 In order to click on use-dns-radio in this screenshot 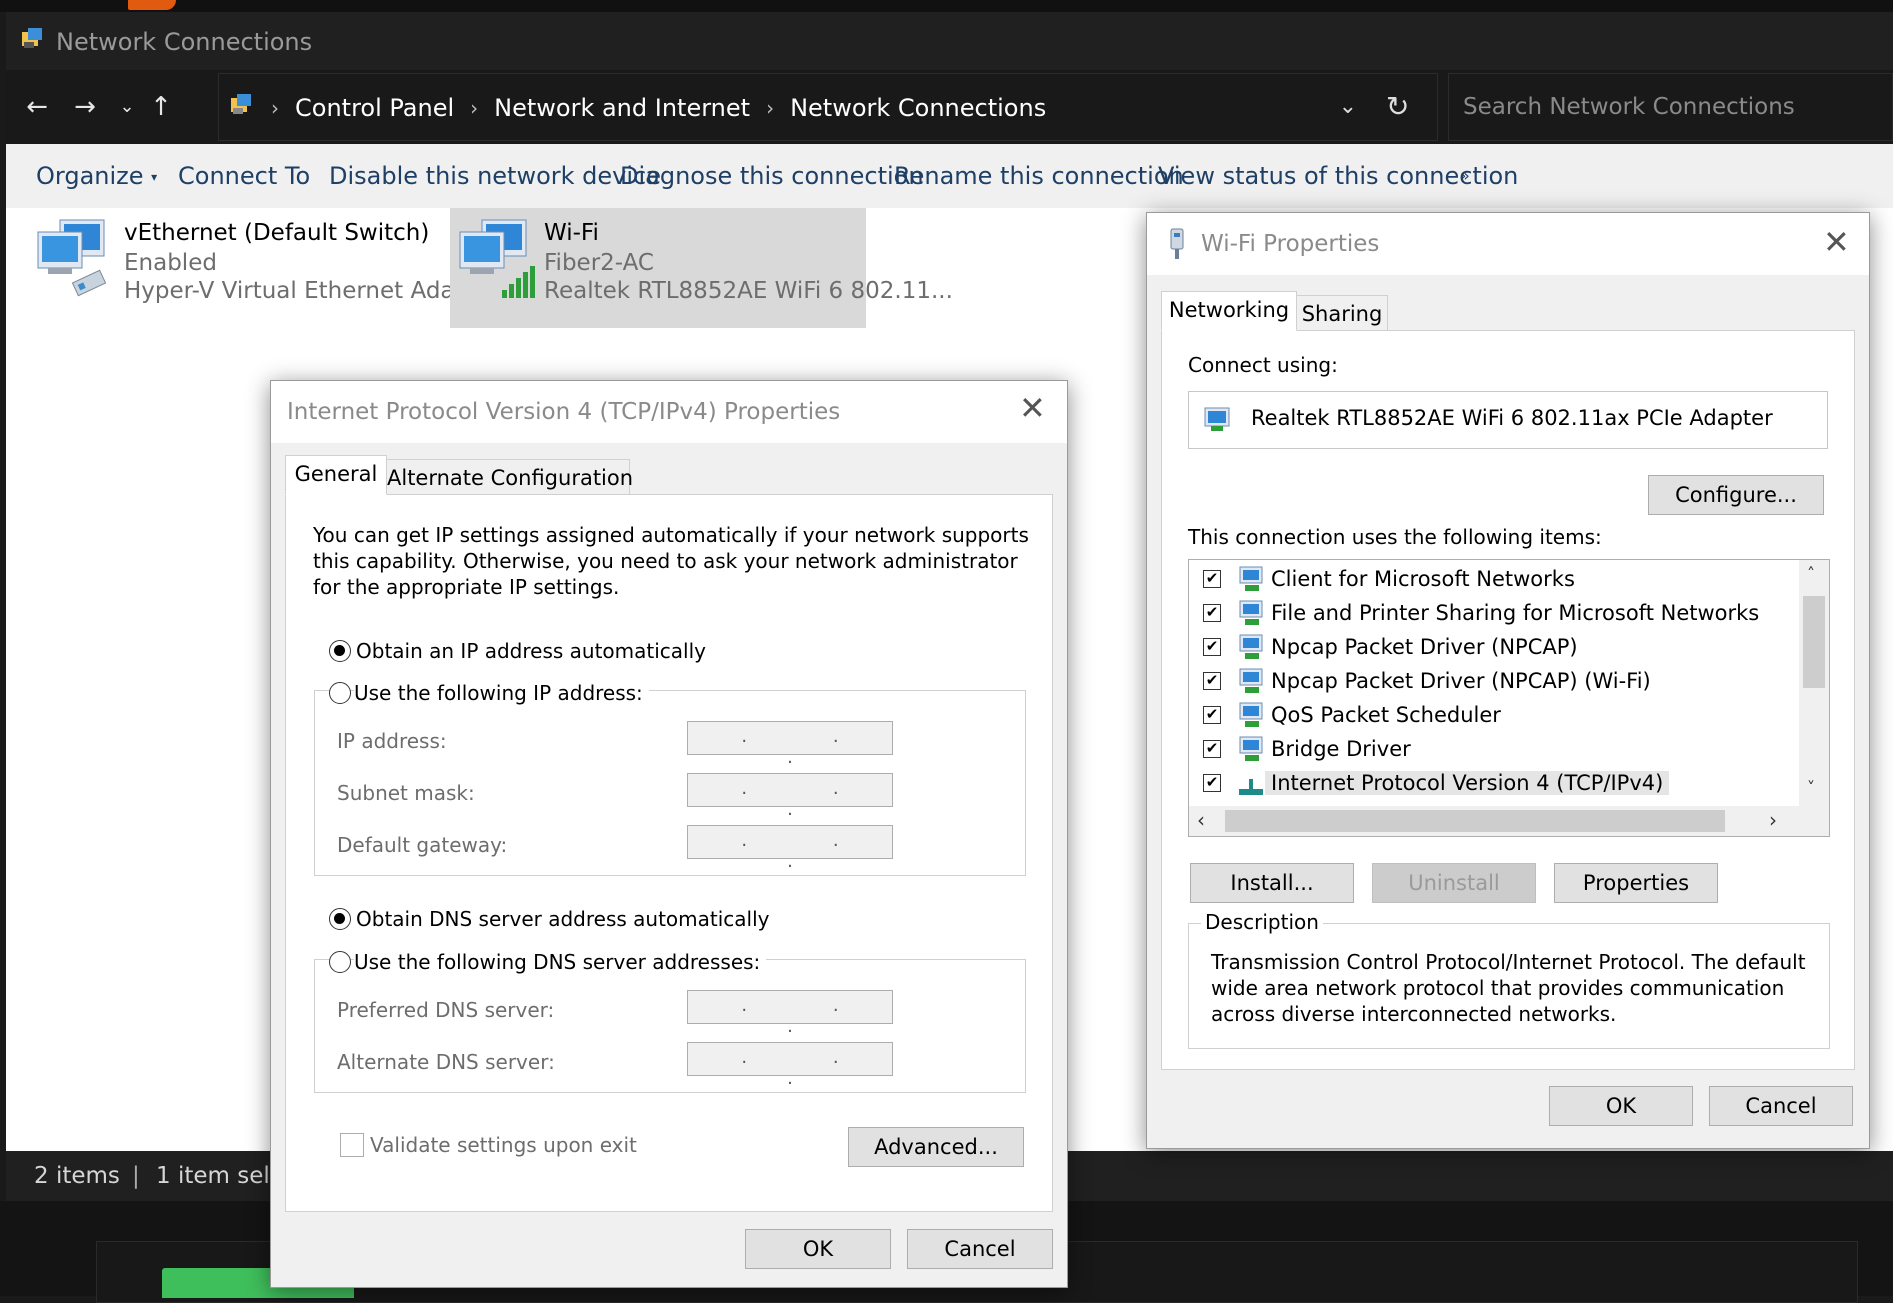, I will do `click(340, 962)`.